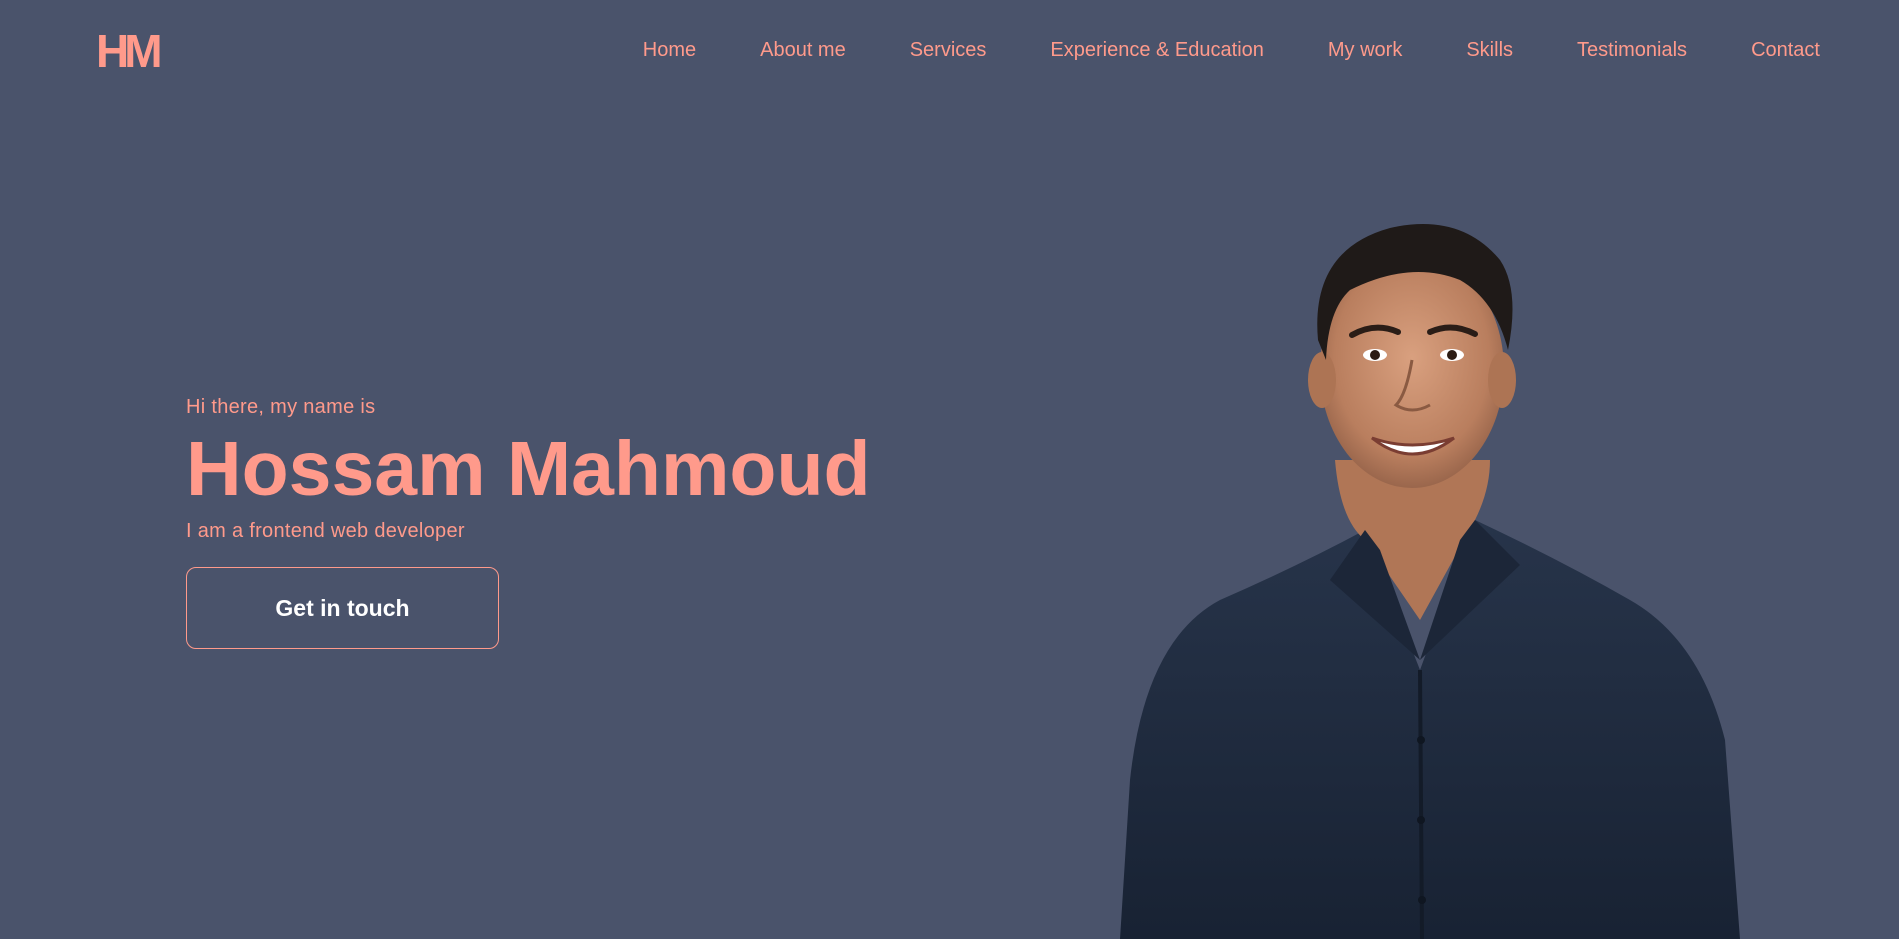 This screenshot has height=939, width=1899. What do you see at coordinates (1489, 50) in the screenshot?
I see `nav-link-skills: Skills` at bounding box center [1489, 50].